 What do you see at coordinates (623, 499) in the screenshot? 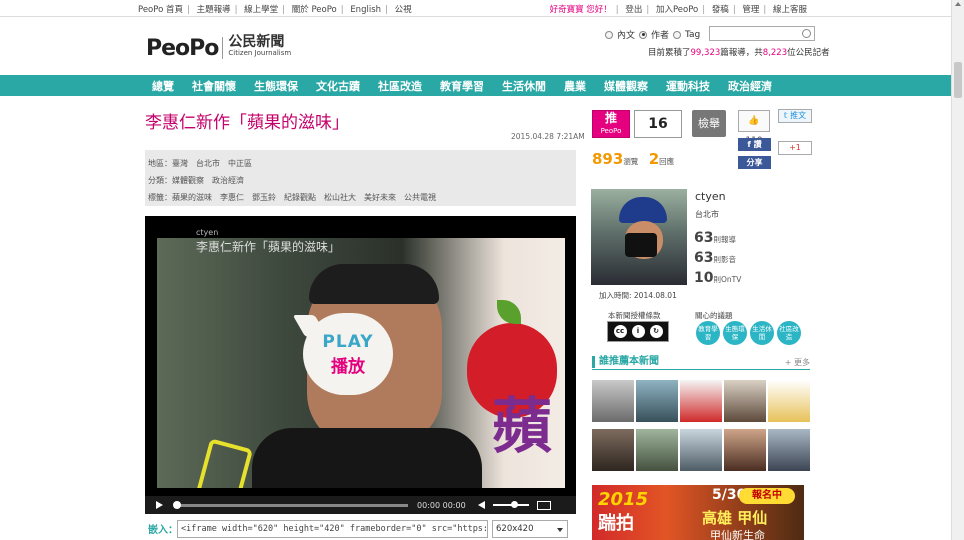
I see `ad-year: 2015` at bounding box center [623, 499].